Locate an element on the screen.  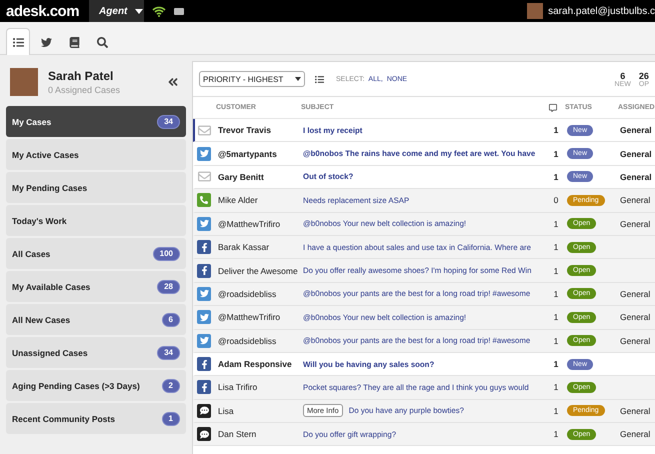
sidebar-label: All New Cases is located at coordinates (41, 319).